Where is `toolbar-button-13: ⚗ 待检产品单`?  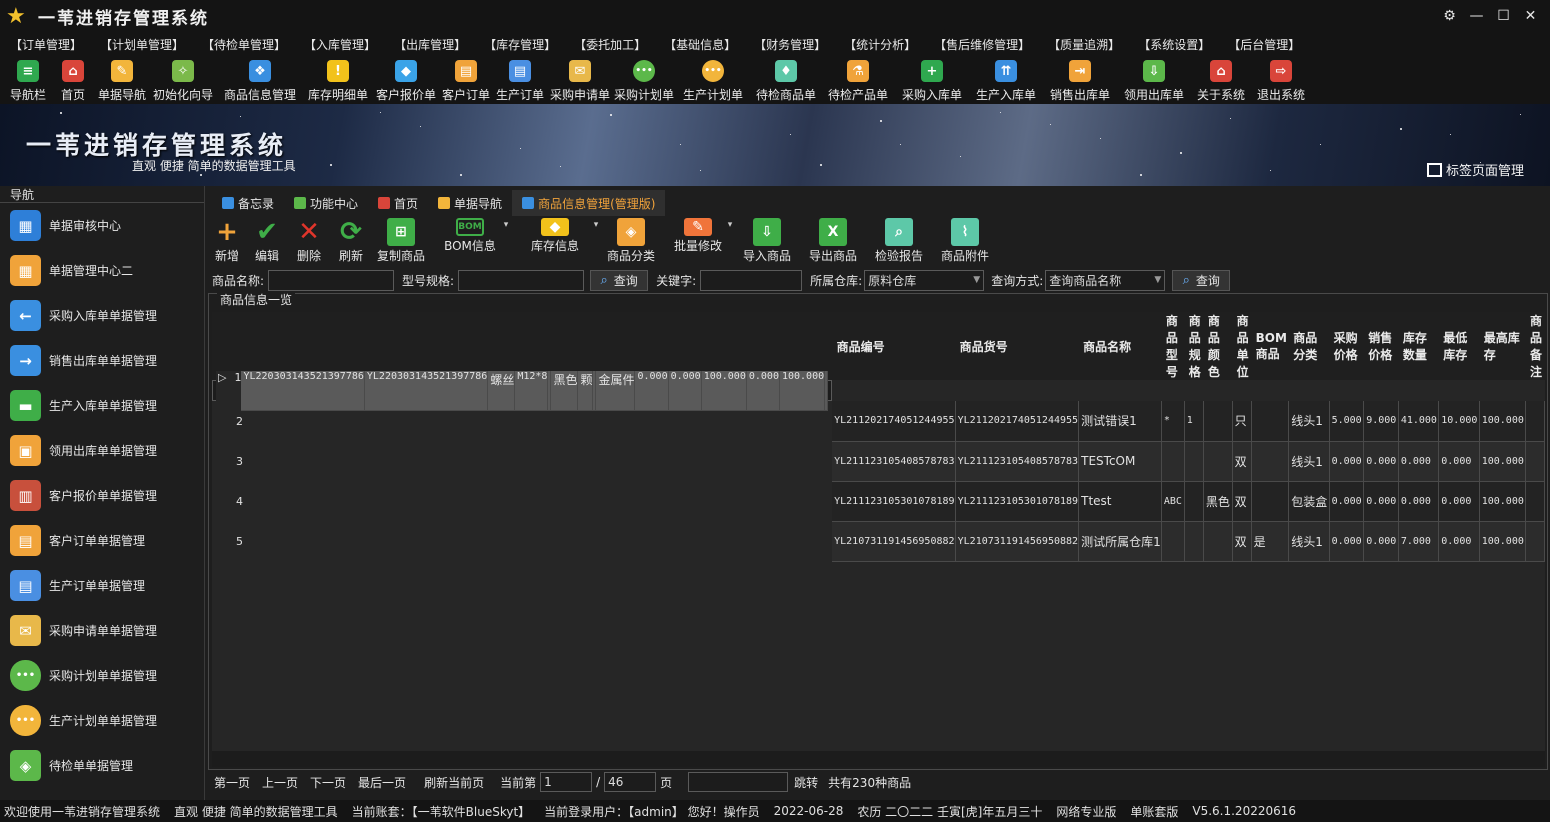 toolbar-button-13: ⚗ 待检产品单 is located at coordinates (858, 80).